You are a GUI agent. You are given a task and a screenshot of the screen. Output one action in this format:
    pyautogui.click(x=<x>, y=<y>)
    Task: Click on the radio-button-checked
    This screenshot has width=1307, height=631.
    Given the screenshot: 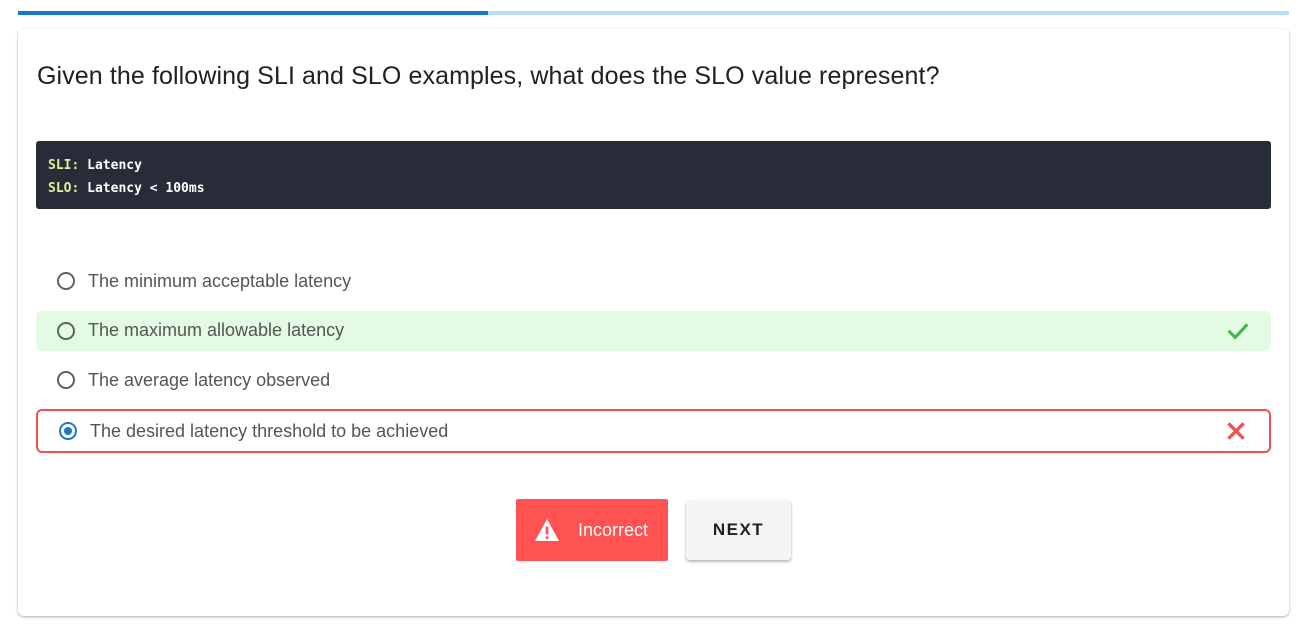 What is the action you would take?
    pyautogui.click(x=68, y=431)
    